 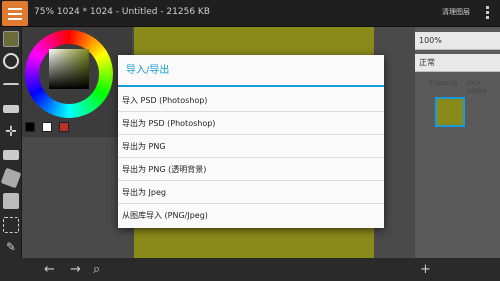 I want to click on opacity-field: 100%, so click(x=457, y=41).